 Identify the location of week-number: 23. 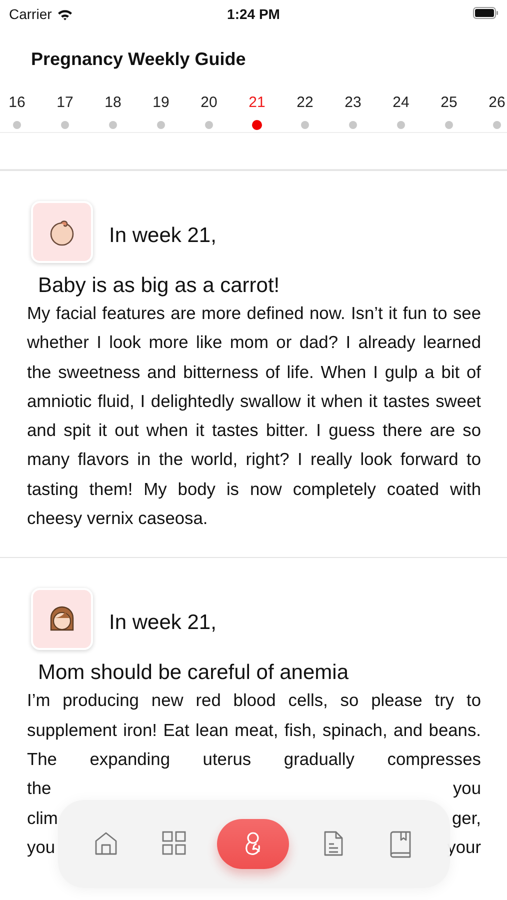
(353, 103).